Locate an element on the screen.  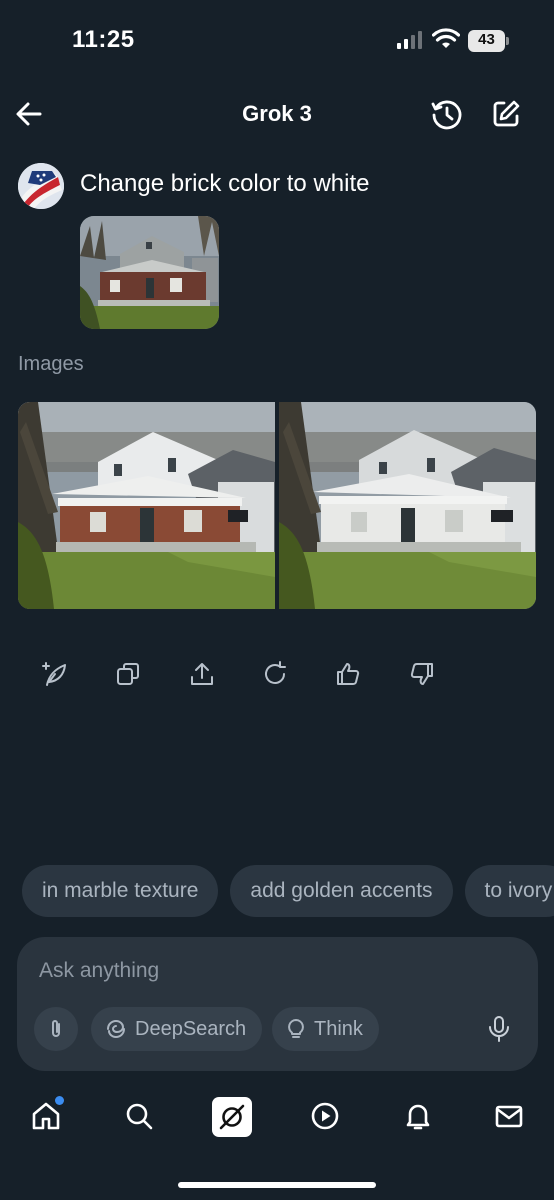
refresh-icon is located at coordinates (275, 672).